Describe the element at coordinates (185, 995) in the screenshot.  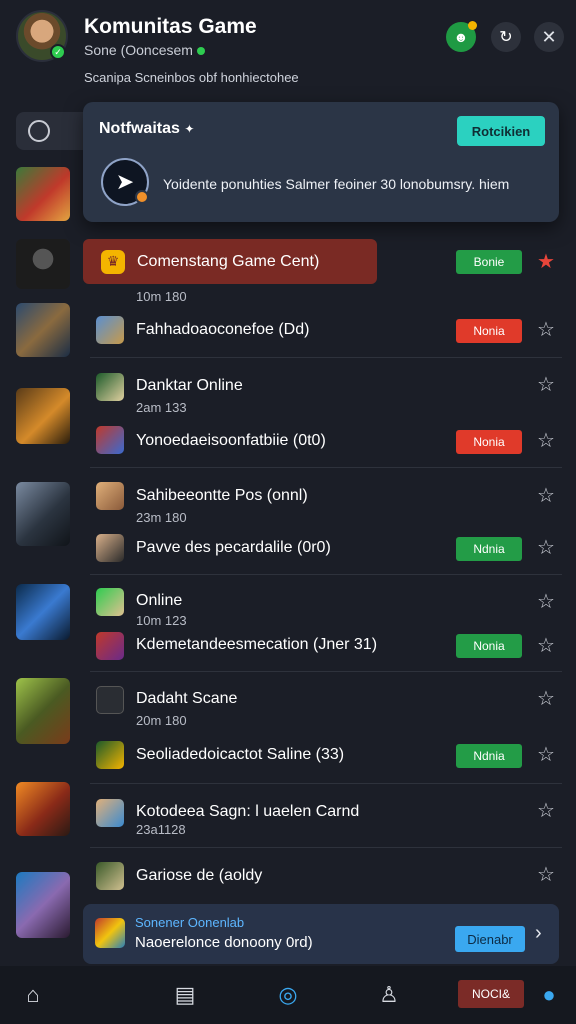
I see `library-icon: ▤` at that location.